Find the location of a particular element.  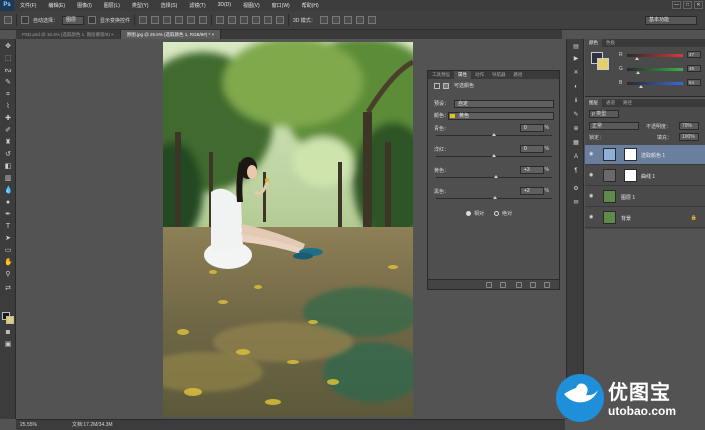

menu-item: 图像(I) is located at coordinates (84, 5).